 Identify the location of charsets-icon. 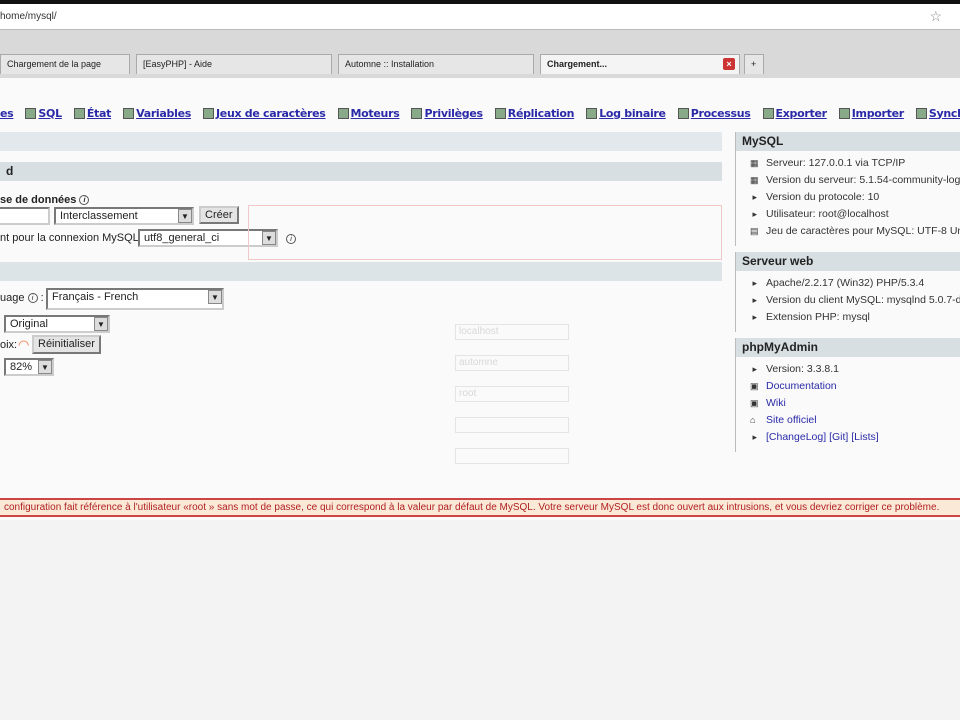
(208, 113).